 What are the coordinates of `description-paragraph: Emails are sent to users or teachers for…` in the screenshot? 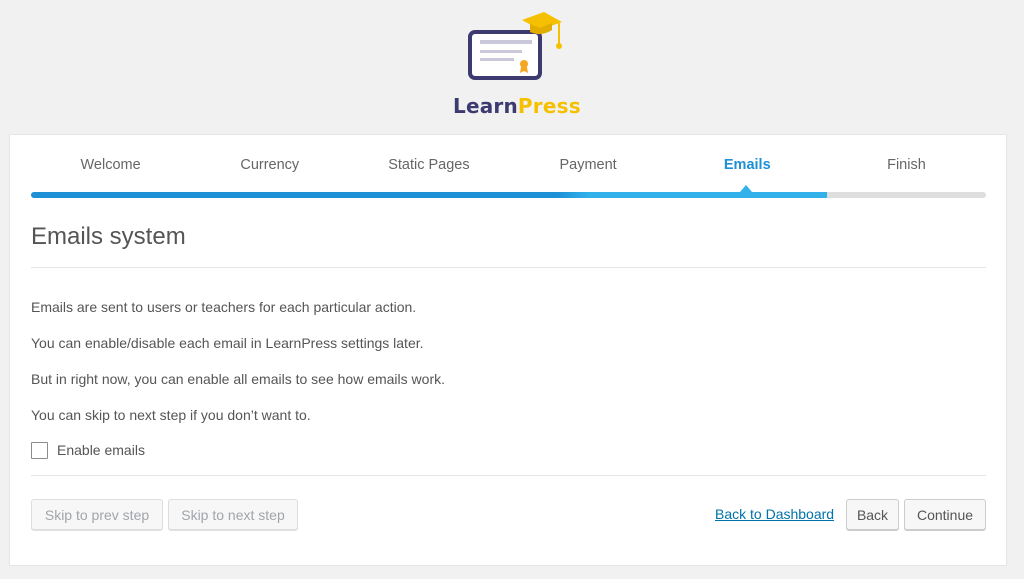 It's located at (224, 307).